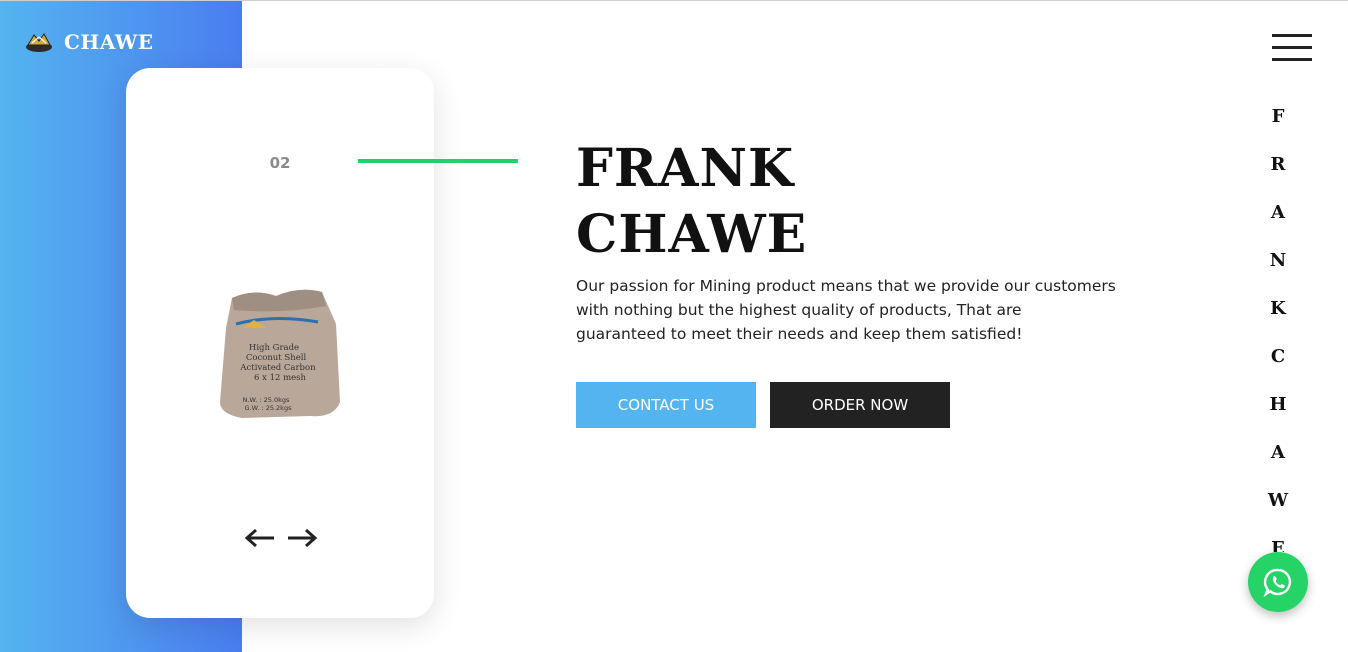 The height and width of the screenshot is (652, 1348). I want to click on accent-line, so click(438, 161).